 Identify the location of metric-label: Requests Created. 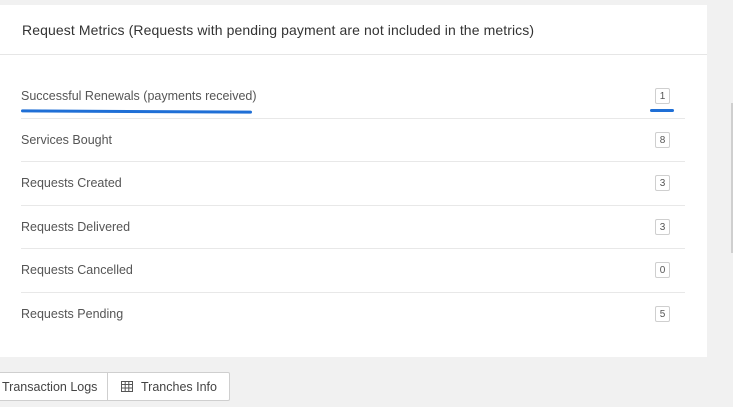
(71, 183).